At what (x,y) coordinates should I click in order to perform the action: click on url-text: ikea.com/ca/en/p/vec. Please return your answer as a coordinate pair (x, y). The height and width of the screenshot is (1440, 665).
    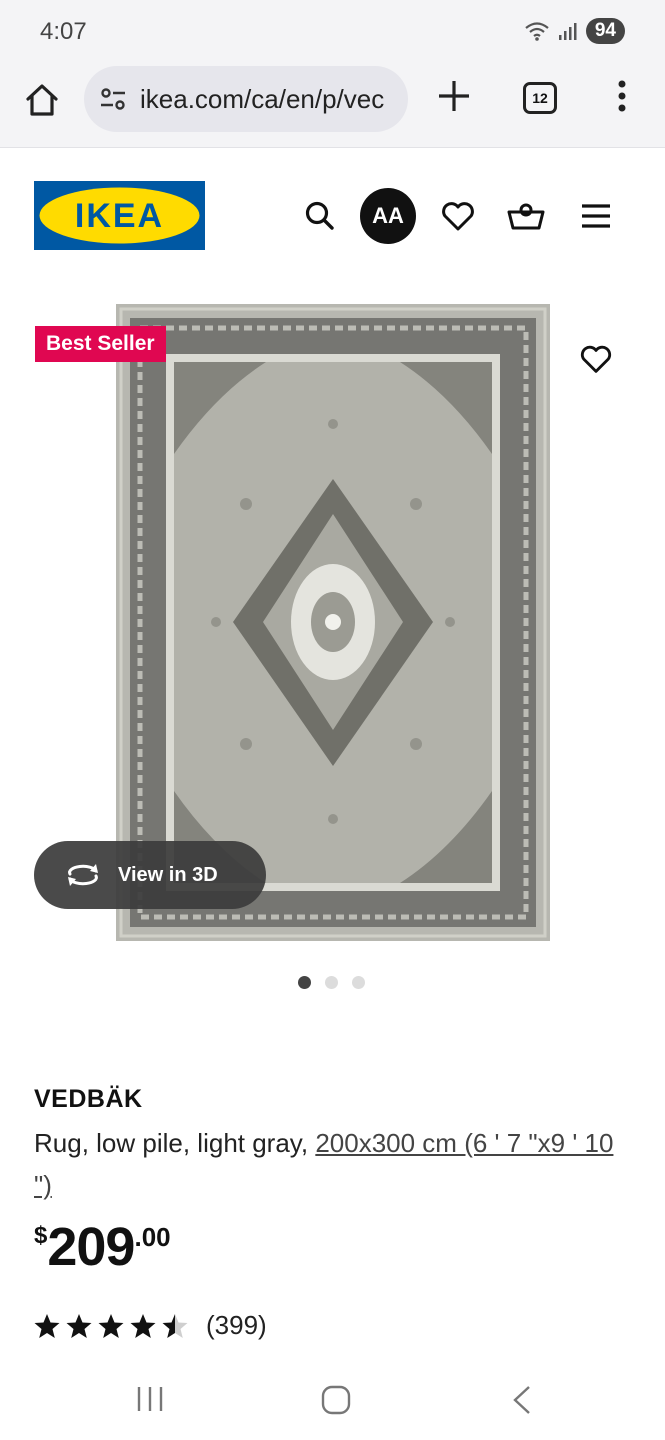
    Looking at the image, I should click on (262, 98).